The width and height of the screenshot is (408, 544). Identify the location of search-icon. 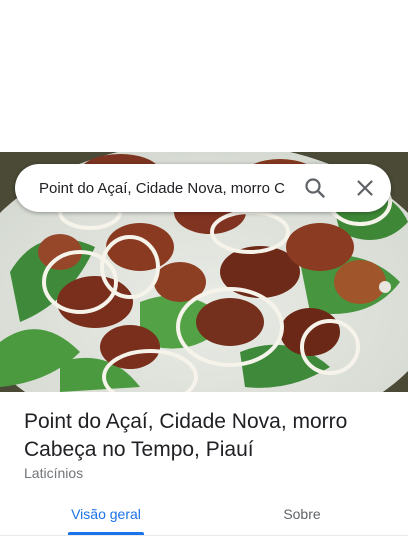
(315, 188).